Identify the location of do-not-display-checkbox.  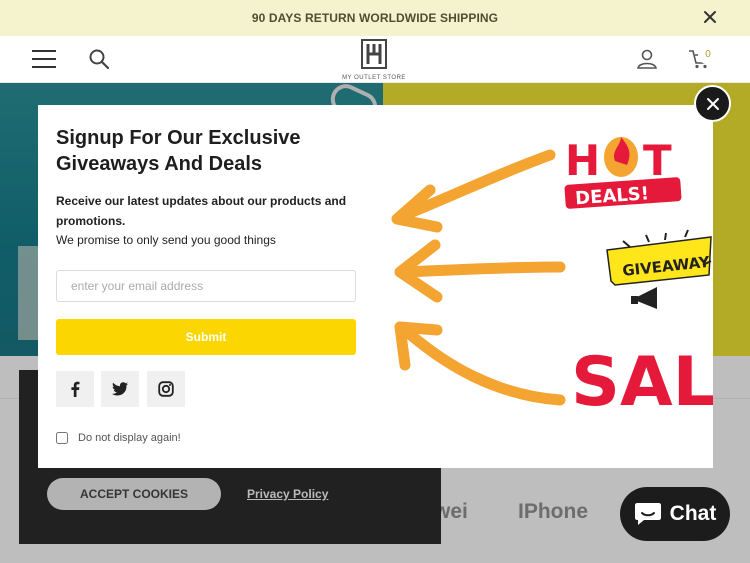
(62, 438).